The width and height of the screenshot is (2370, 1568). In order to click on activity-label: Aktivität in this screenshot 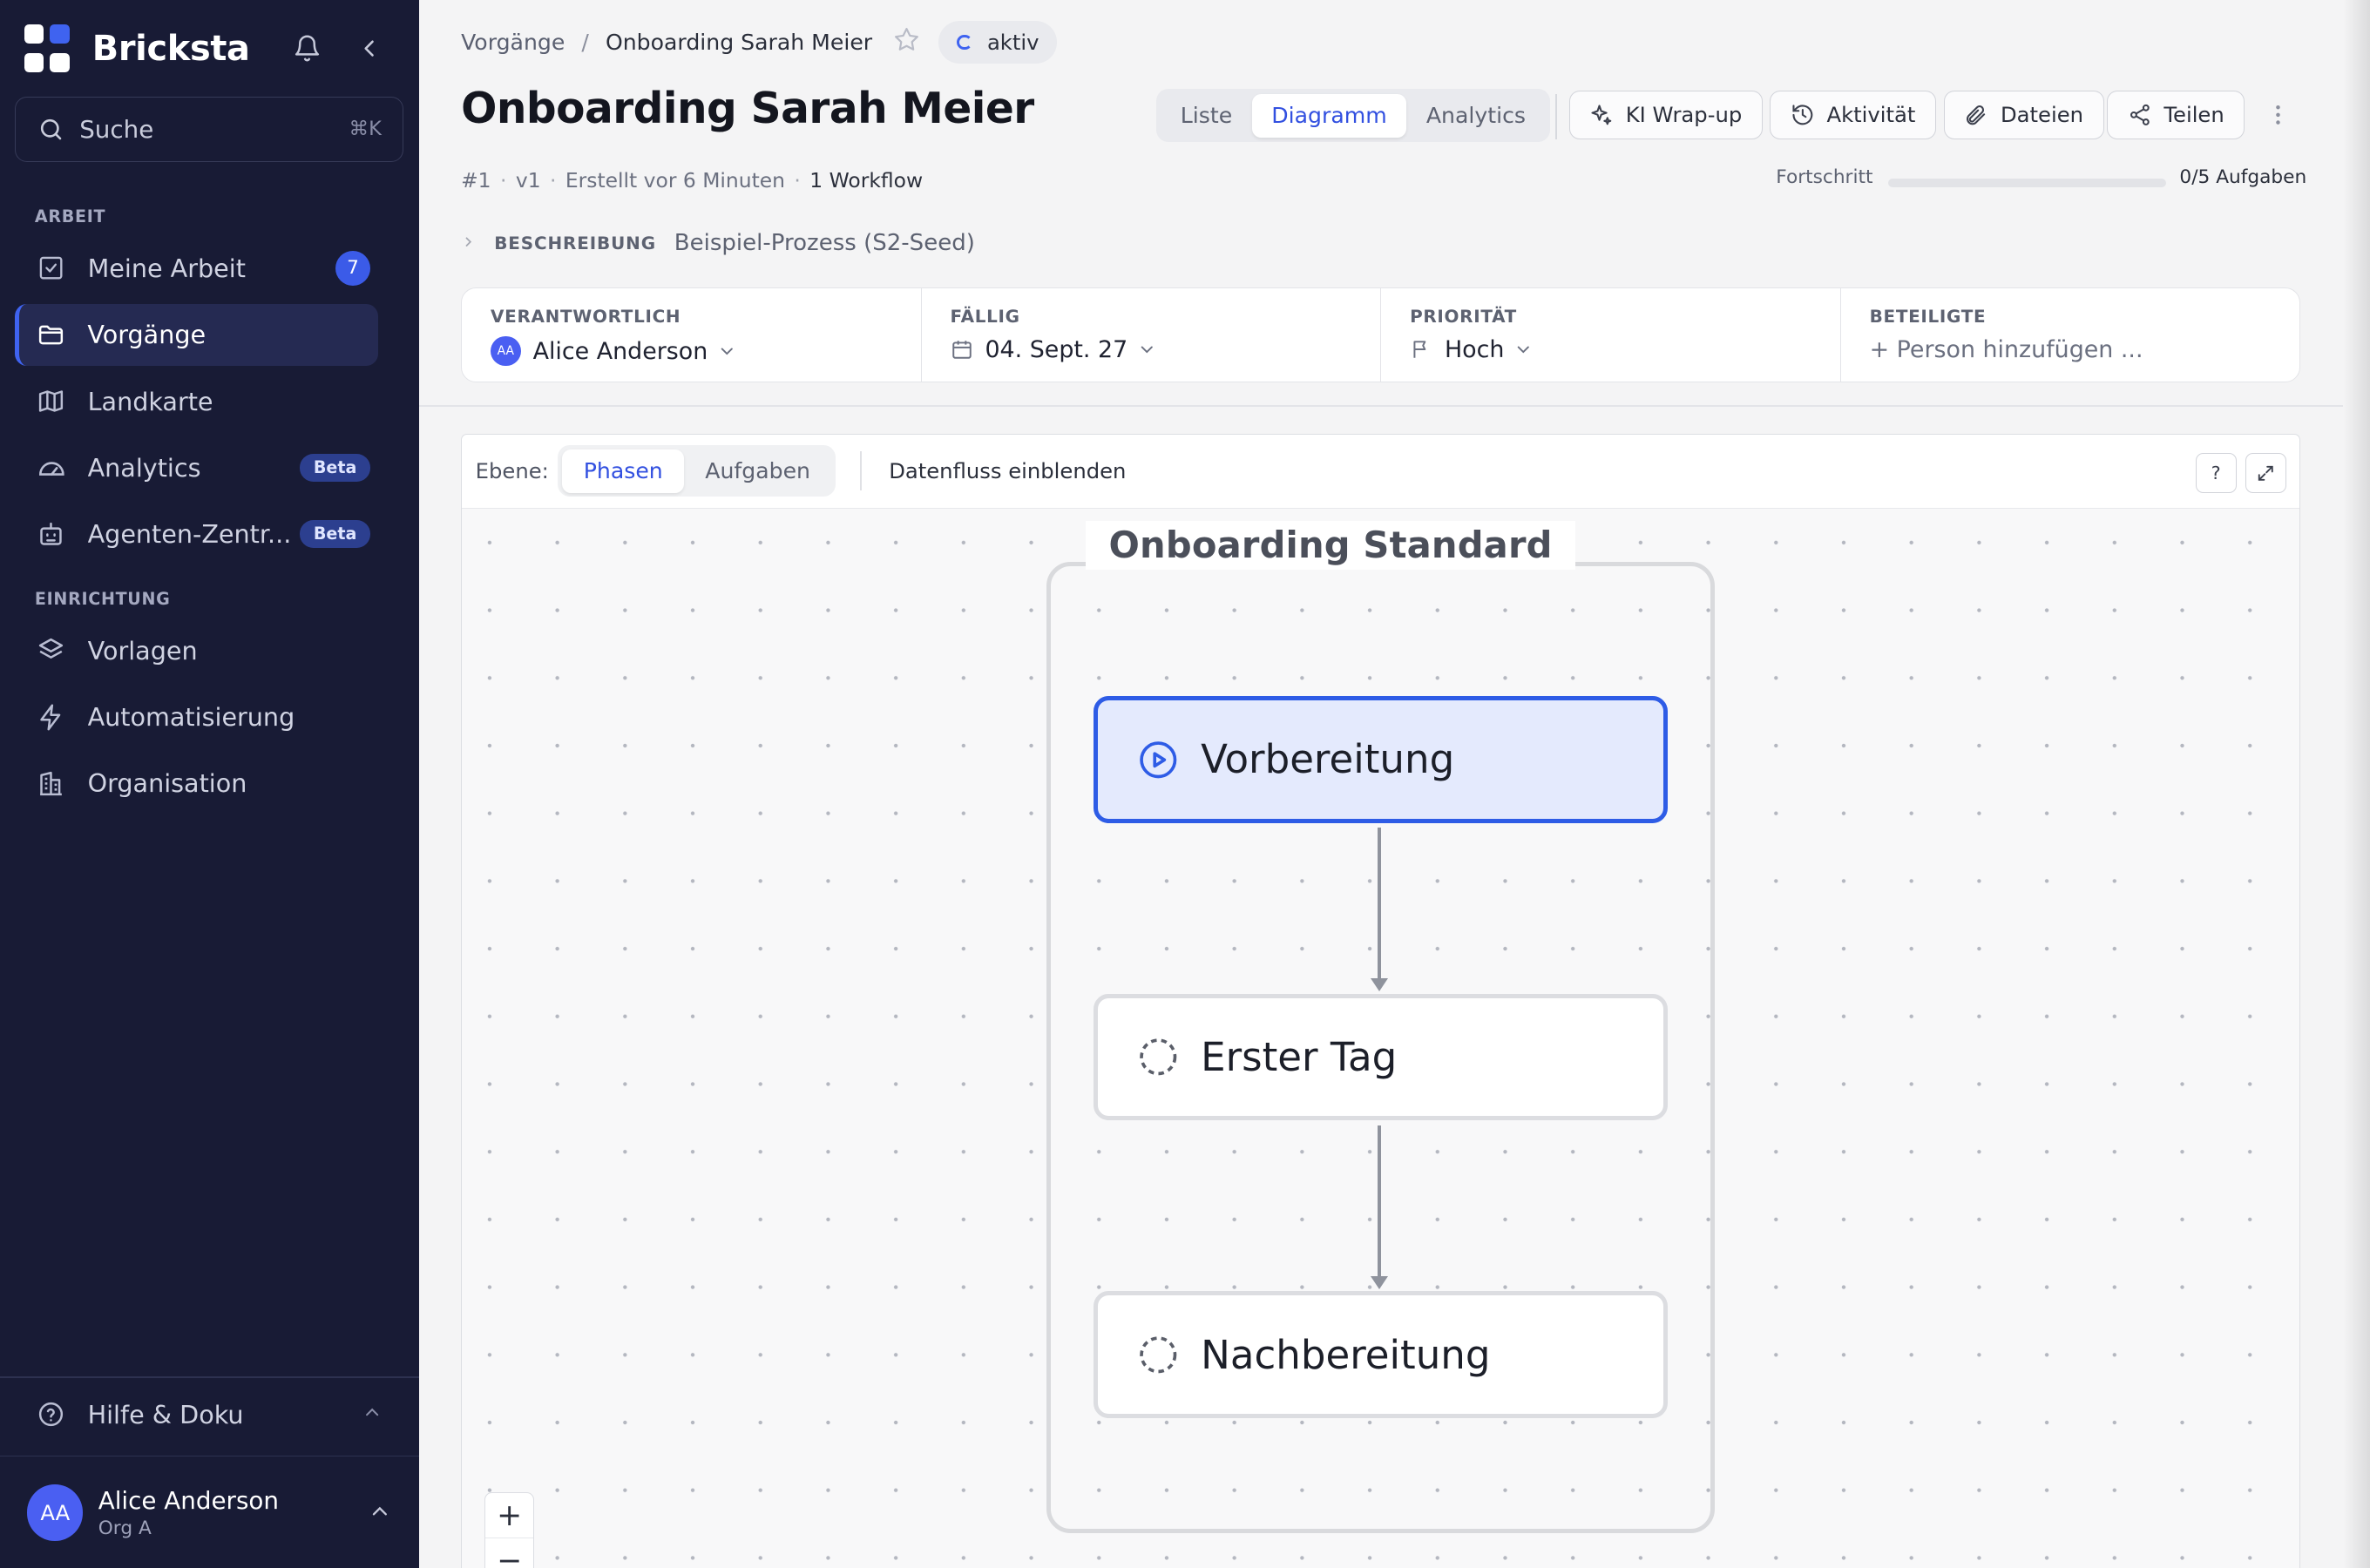, I will do `click(1871, 115)`.